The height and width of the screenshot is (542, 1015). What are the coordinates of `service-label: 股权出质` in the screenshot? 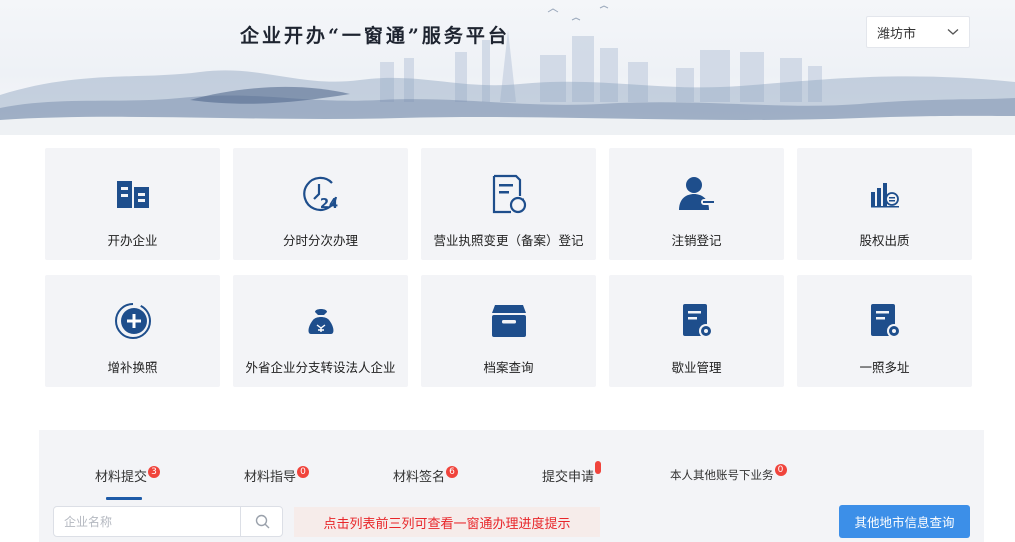 It's located at (884, 240).